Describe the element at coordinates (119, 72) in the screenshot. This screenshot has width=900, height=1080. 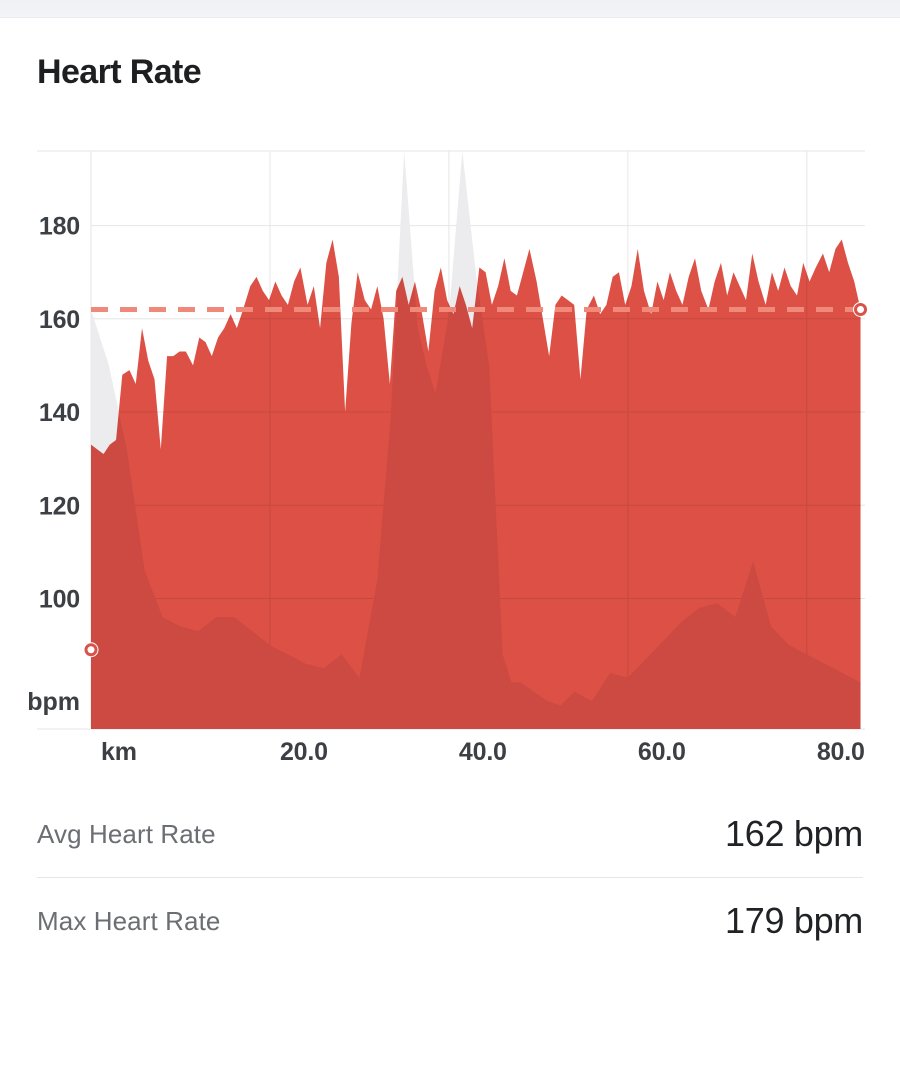
I see `page-title: Heart Rate` at that location.